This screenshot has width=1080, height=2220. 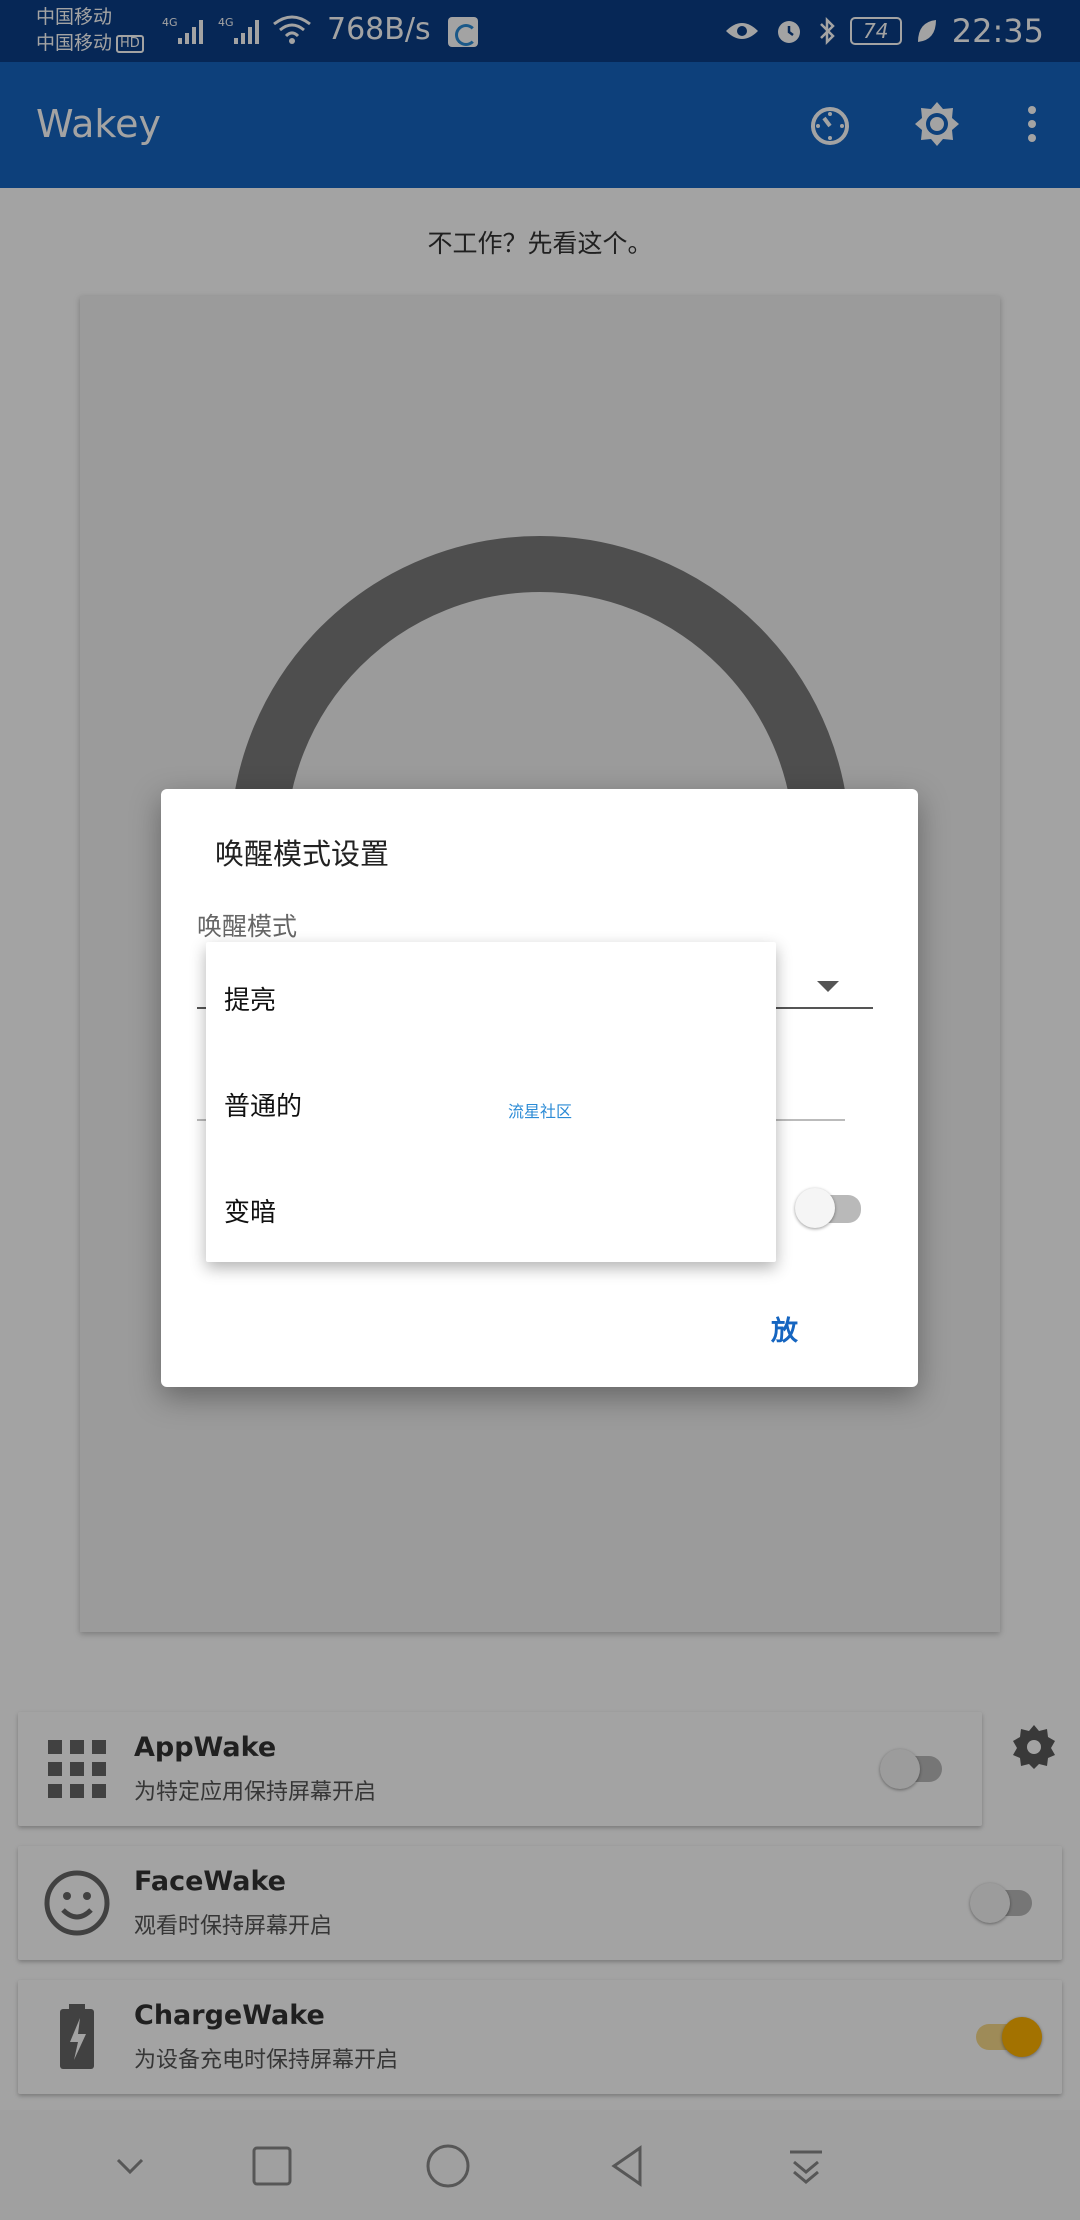 What do you see at coordinates (247, 926) in the screenshot?
I see `wake-mode-label: 唤醒模式` at bounding box center [247, 926].